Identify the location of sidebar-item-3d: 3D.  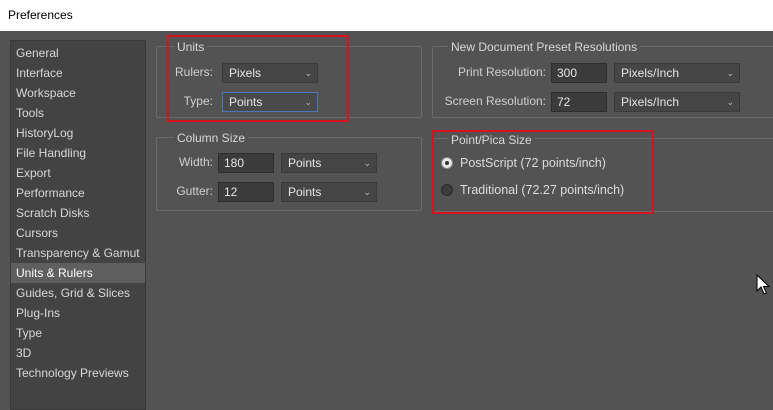
(78, 353).